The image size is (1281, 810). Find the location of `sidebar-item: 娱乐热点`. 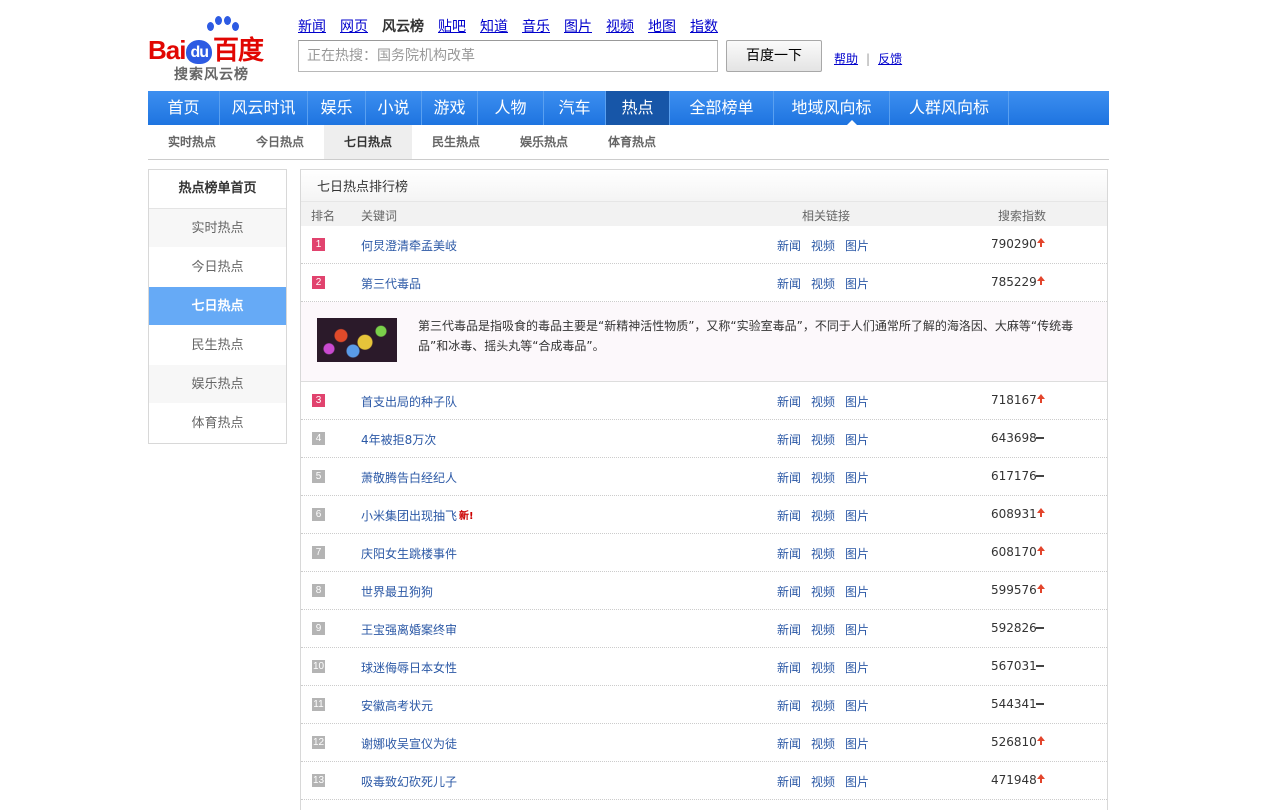

sidebar-item: 娱乐热点 is located at coordinates (217, 384).